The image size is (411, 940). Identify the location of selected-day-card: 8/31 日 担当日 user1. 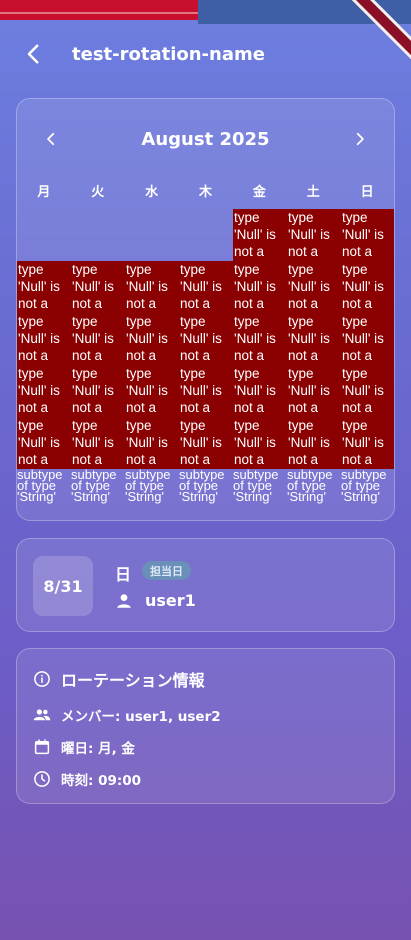
(205, 585).